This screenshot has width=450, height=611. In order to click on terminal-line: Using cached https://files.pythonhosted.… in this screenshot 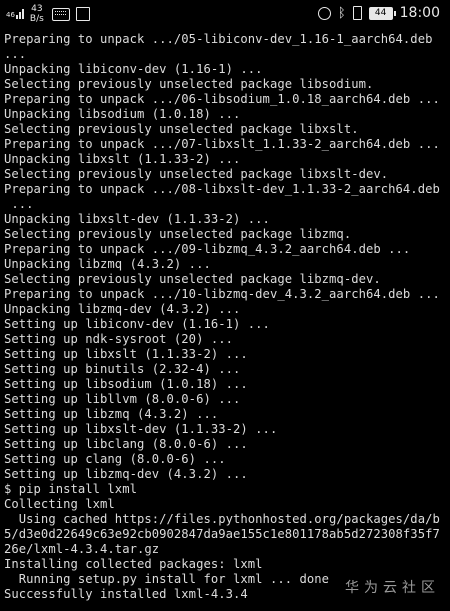, I will do `click(222, 519)`.